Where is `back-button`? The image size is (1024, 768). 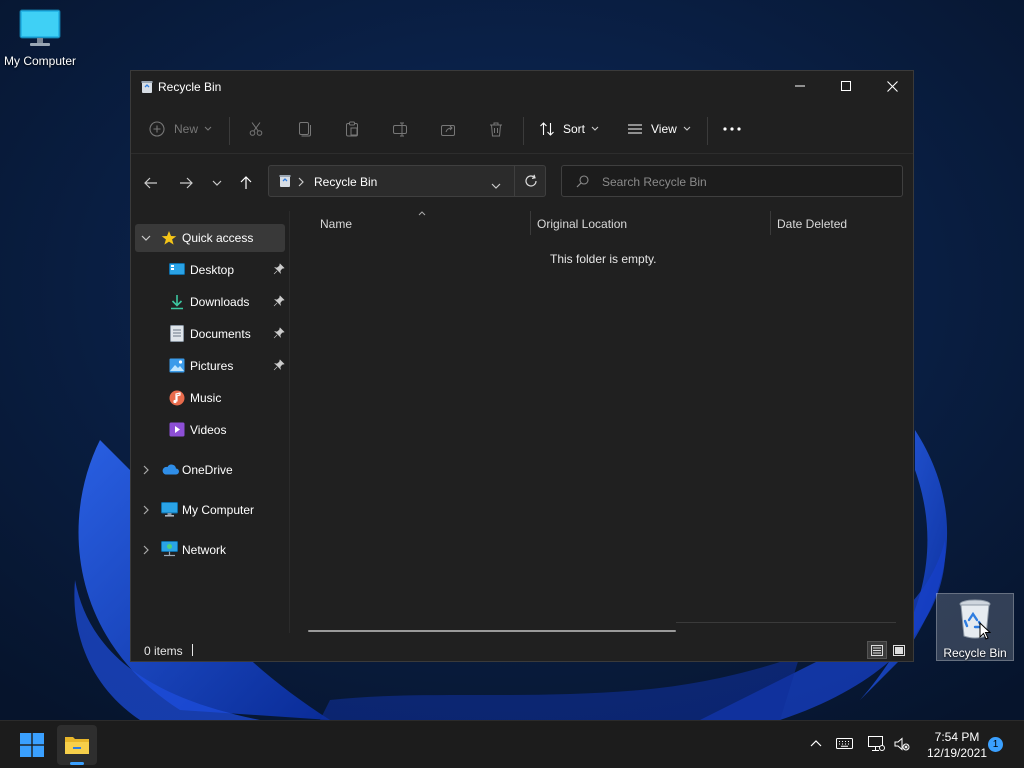 back-button is located at coordinates (151, 183).